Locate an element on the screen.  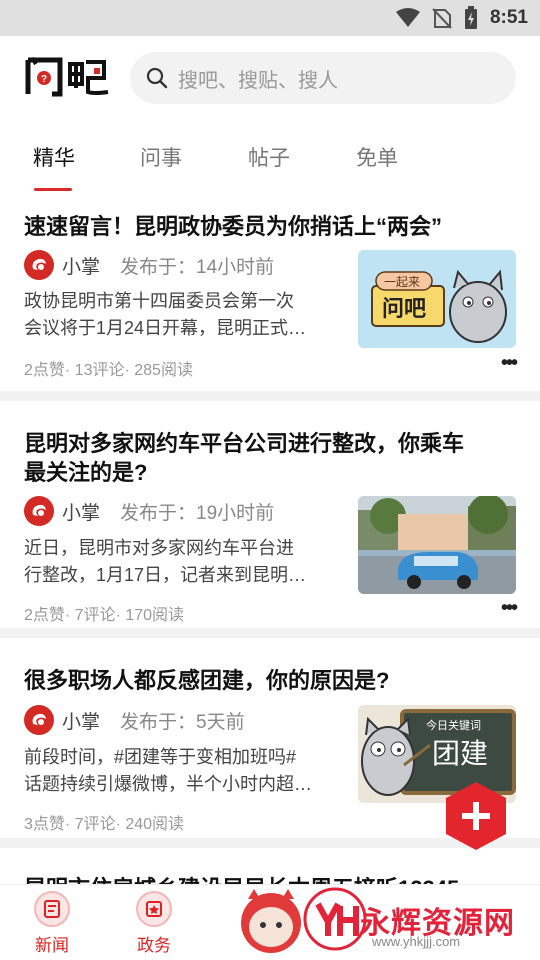
tab-miandan: 免单 is located at coordinates (377, 157).